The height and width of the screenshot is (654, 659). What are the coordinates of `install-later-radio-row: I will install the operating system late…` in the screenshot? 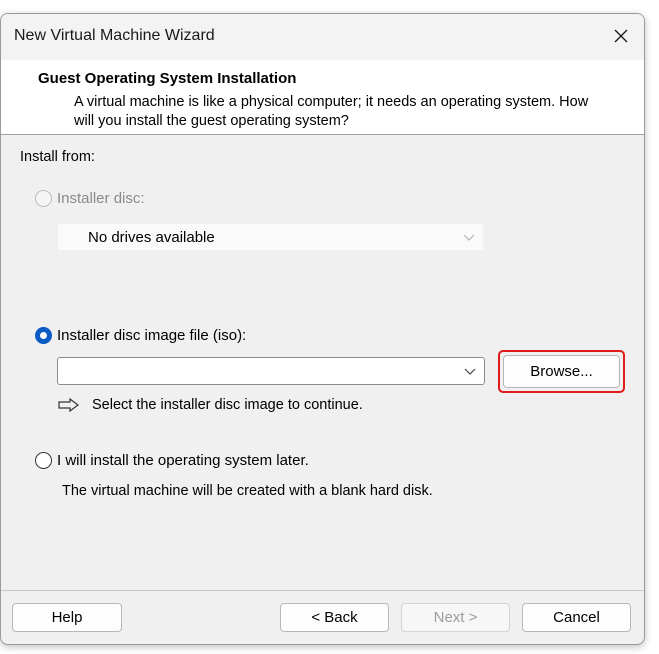 It's located at (172, 460).